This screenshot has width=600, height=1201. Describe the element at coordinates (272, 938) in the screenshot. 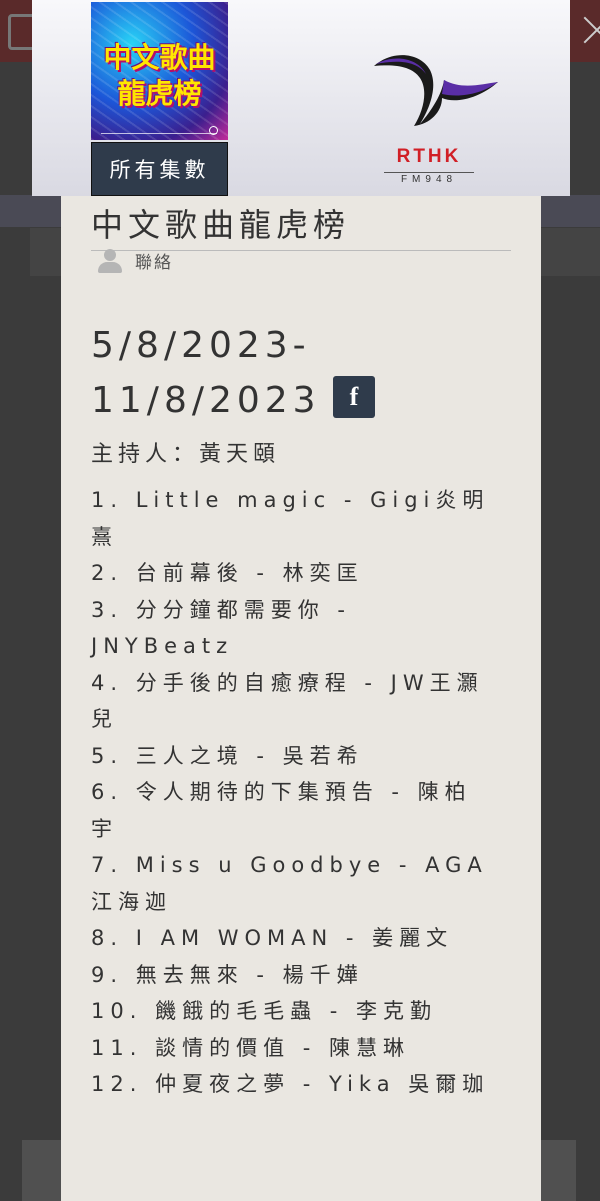

I see `list-item: 8. I AM WOMAN - 姜麗文` at that location.